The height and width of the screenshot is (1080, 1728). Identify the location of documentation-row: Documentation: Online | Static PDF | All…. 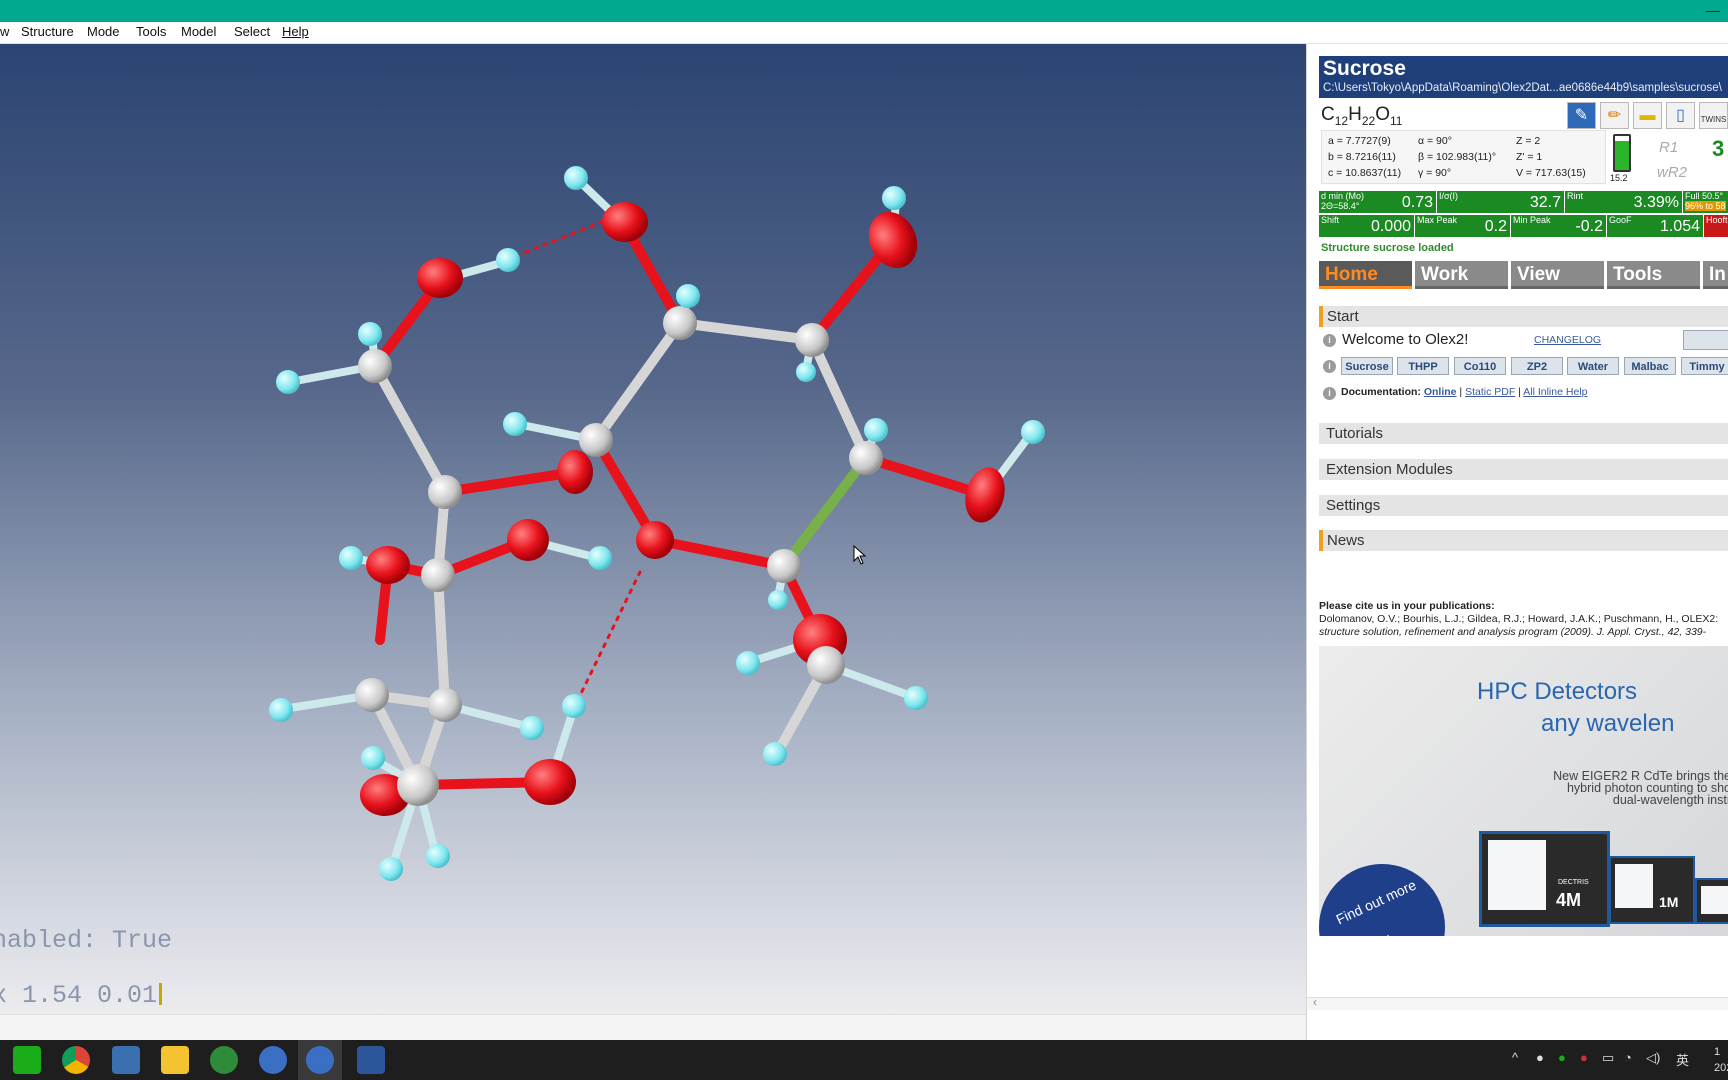
(1464, 392).